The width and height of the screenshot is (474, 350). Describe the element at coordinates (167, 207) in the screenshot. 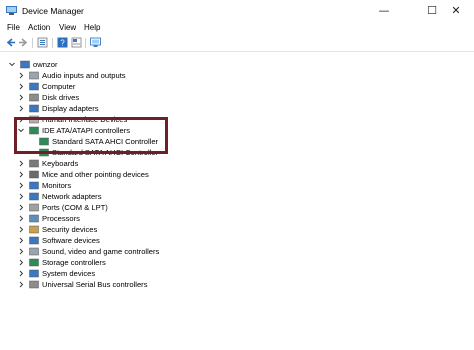

I see `tree-item-category: Ports (COM & LPT)` at that location.